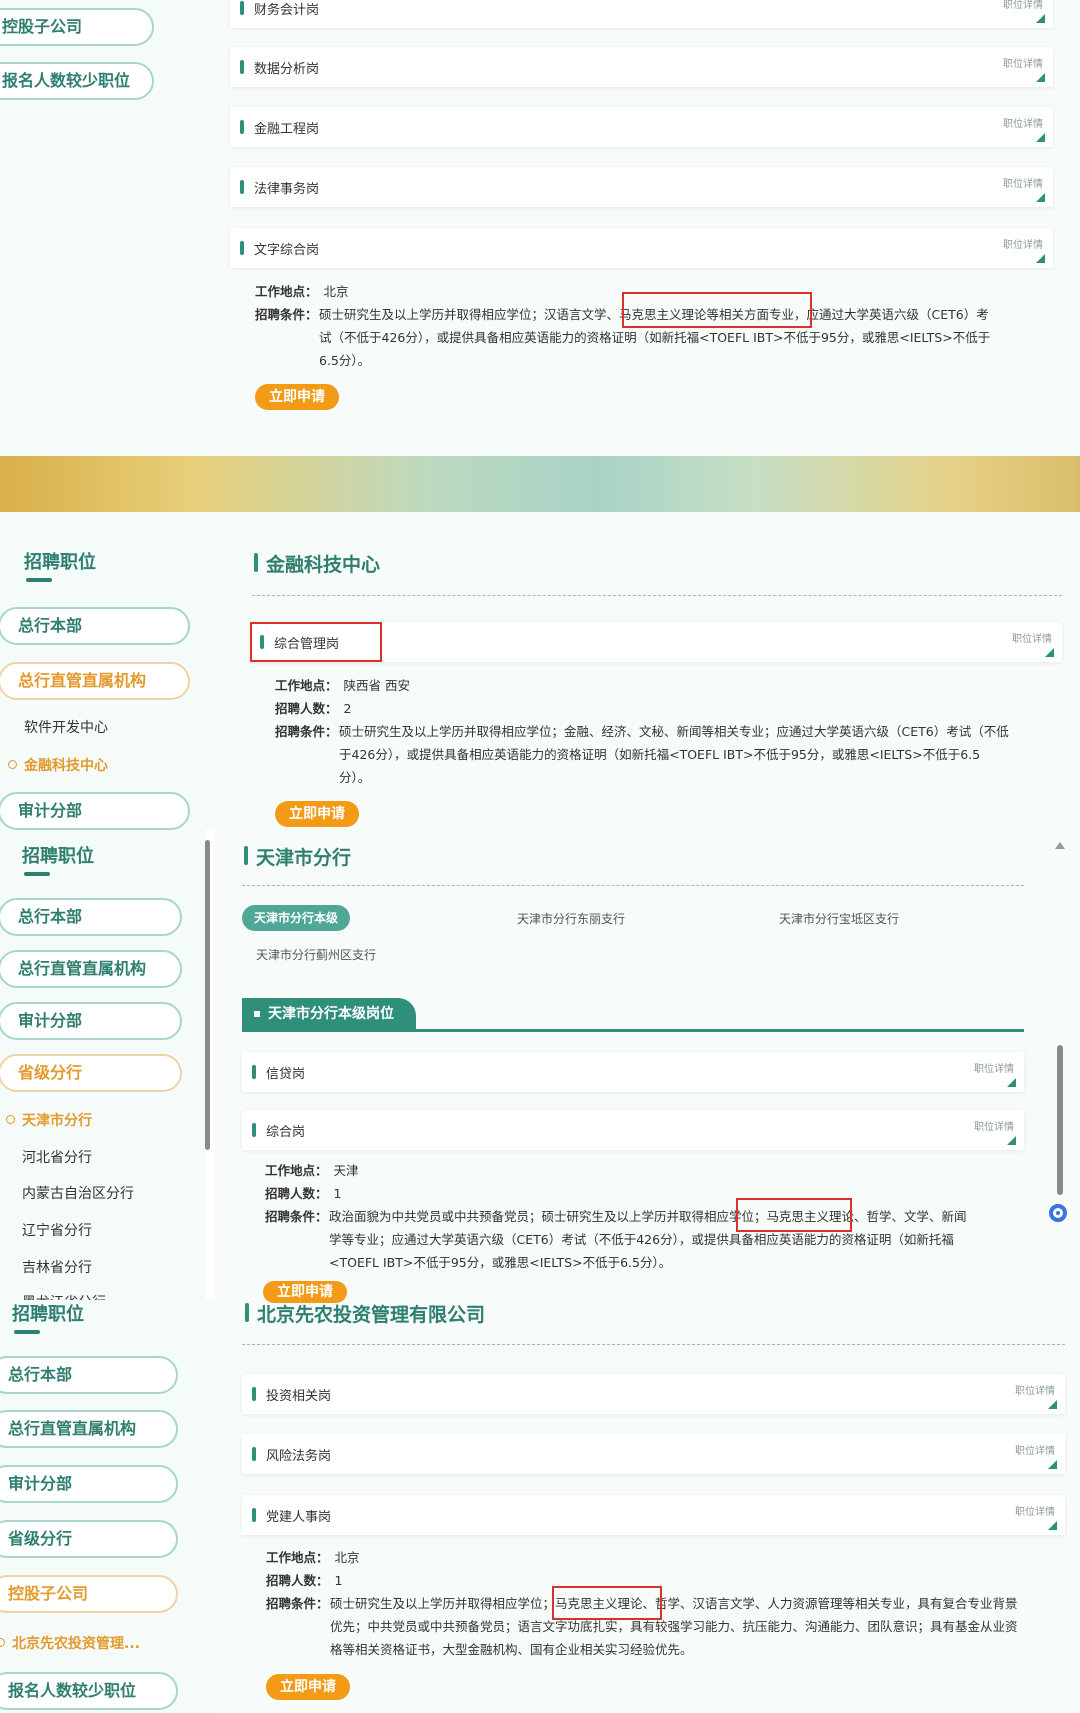 Image resolution: width=1080 pixels, height=1713 pixels. Describe the element at coordinates (287, 10) in the screenshot. I see `job-title: 财务会计岗` at that location.